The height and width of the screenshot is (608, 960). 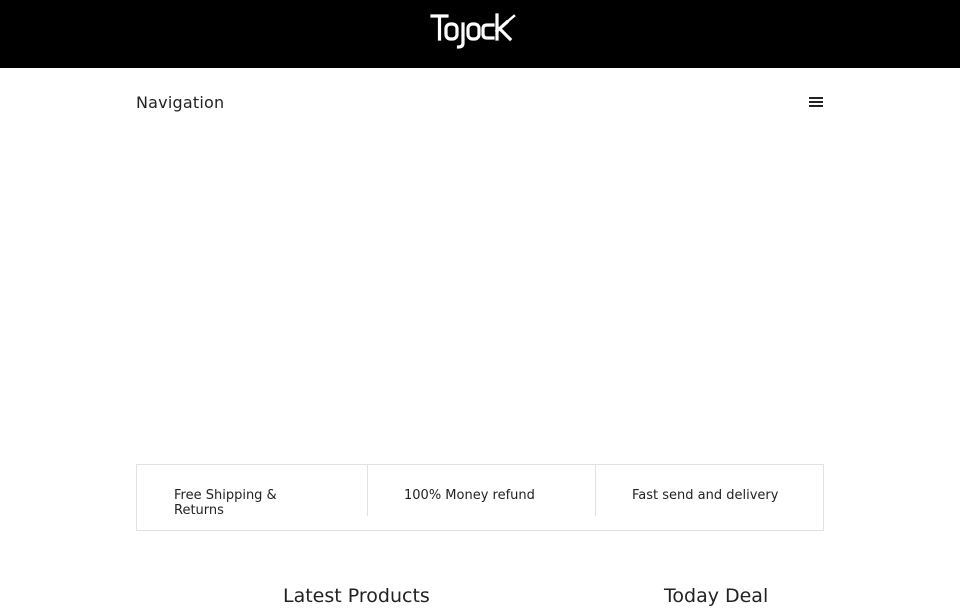 I want to click on top-bar, so click(x=480, y=34).